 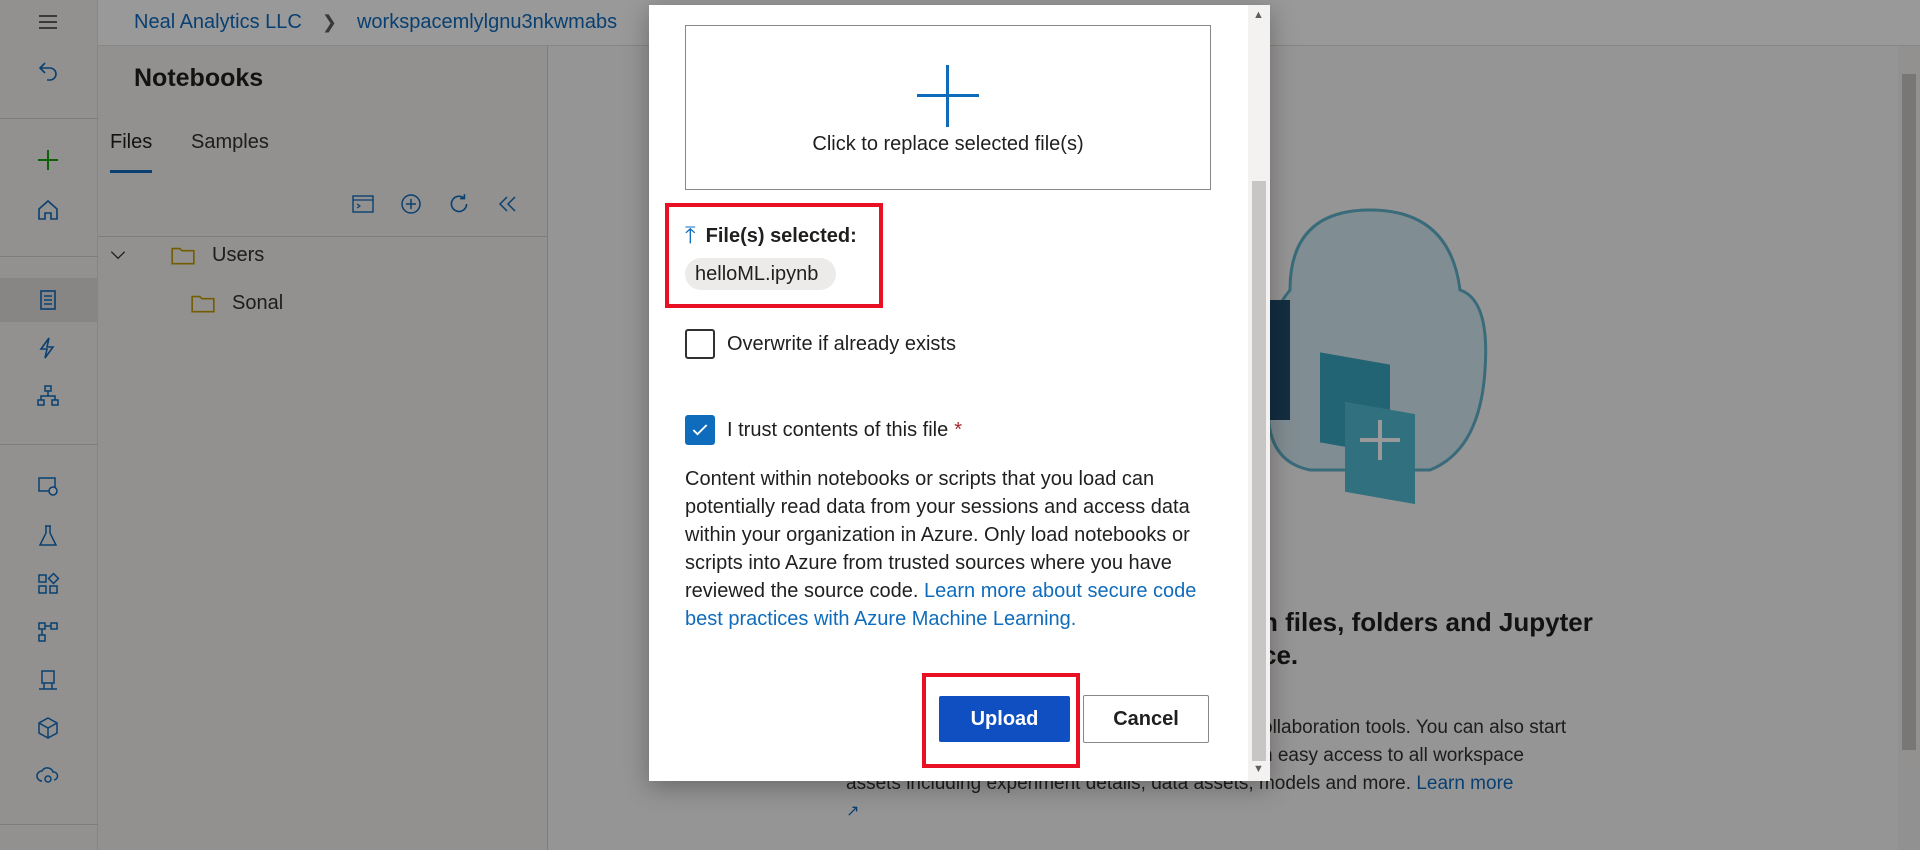 What do you see at coordinates (1258, 769) in the screenshot?
I see `scroll-down-icon: ▼` at bounding box center [1258, 769].